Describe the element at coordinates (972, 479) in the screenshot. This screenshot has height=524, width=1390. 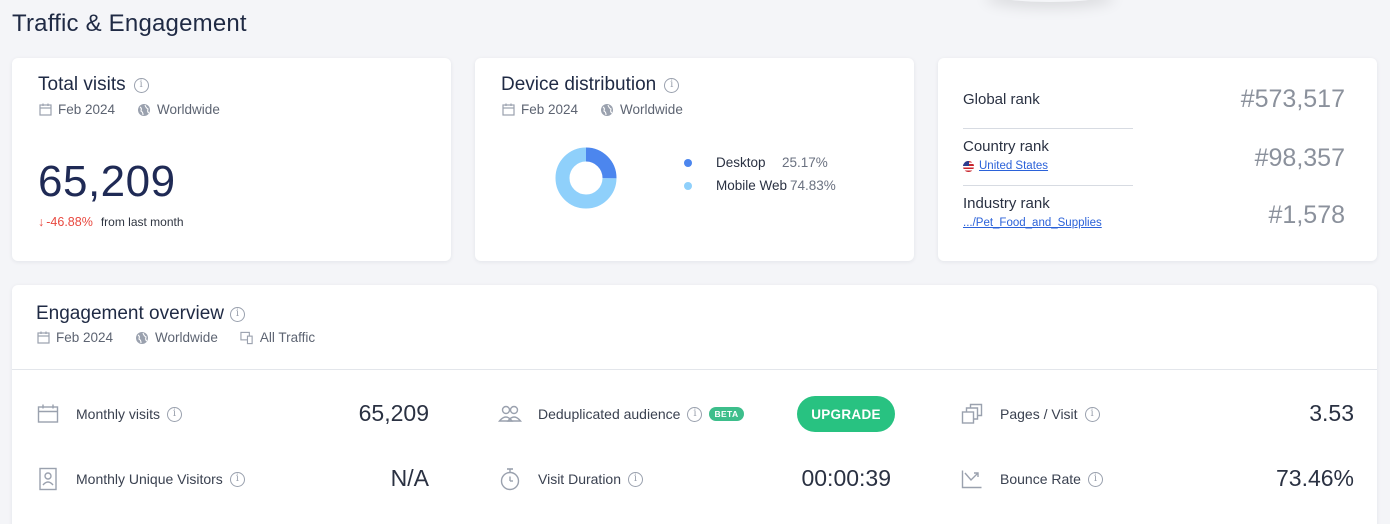
I see `bounce-icon` at that location.